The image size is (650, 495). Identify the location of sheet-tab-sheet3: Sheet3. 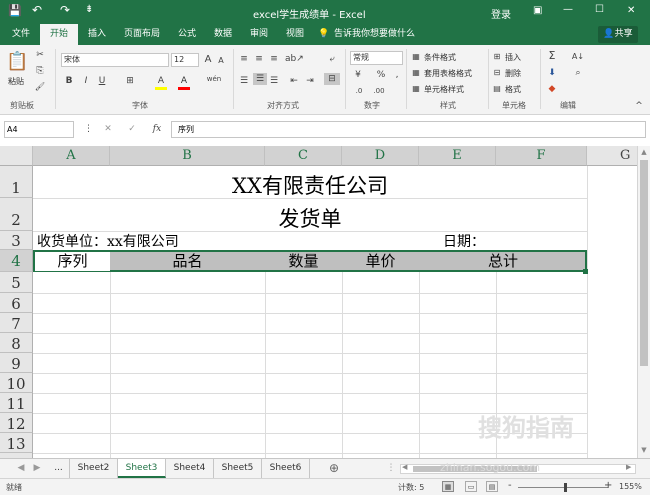
(142, 468).